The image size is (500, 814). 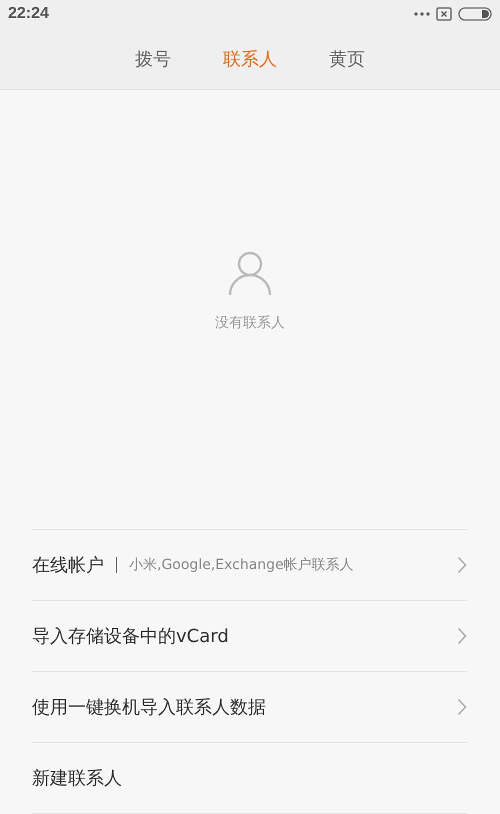 What do you see at coordinates (130, 636) in the screenshot?
I see `item-label: 导入存储设备中的vCard` at bounding box center [130, 636].